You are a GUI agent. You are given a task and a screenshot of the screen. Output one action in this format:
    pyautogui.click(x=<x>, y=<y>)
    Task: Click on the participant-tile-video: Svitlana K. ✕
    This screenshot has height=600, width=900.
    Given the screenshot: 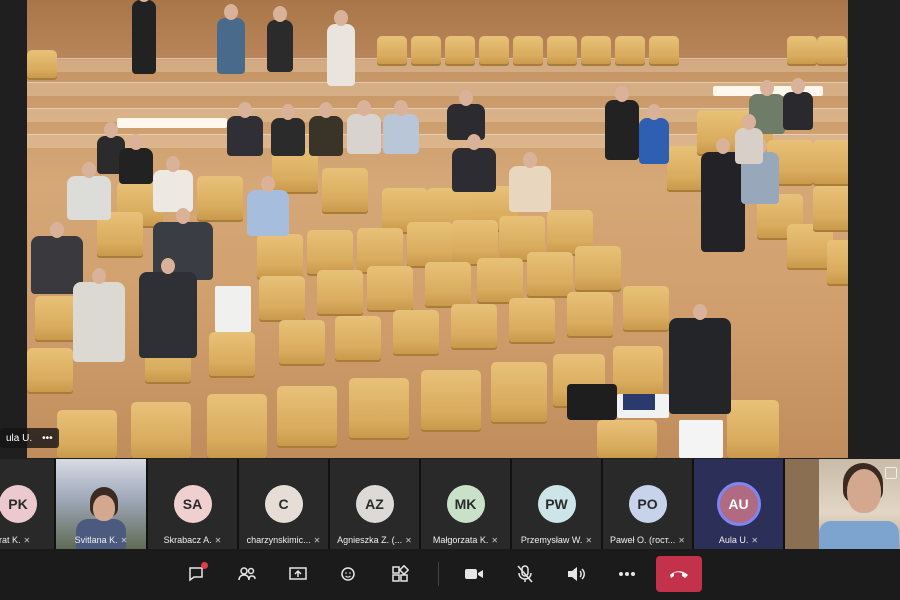 What is the action you would take?
    pyautogui.click(x=101, y=504)
    